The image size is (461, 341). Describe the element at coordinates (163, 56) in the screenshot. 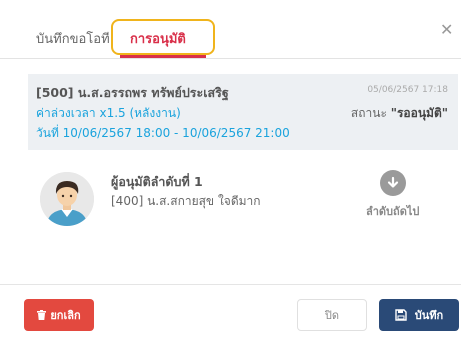

I see `active-tab-indicator` at that location.